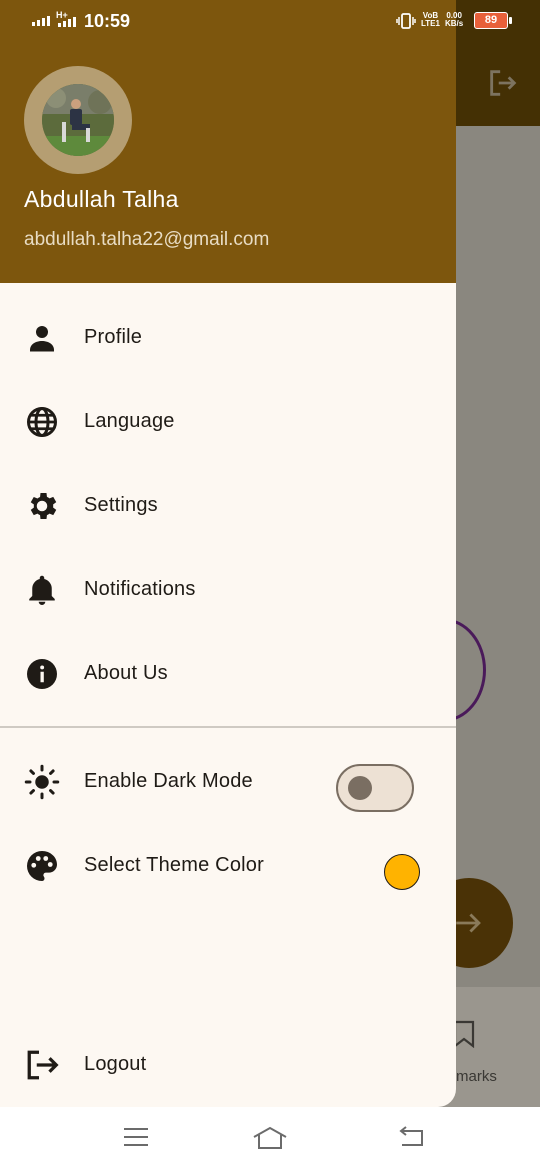  I want to click on back-icon, so click(411, 1137).